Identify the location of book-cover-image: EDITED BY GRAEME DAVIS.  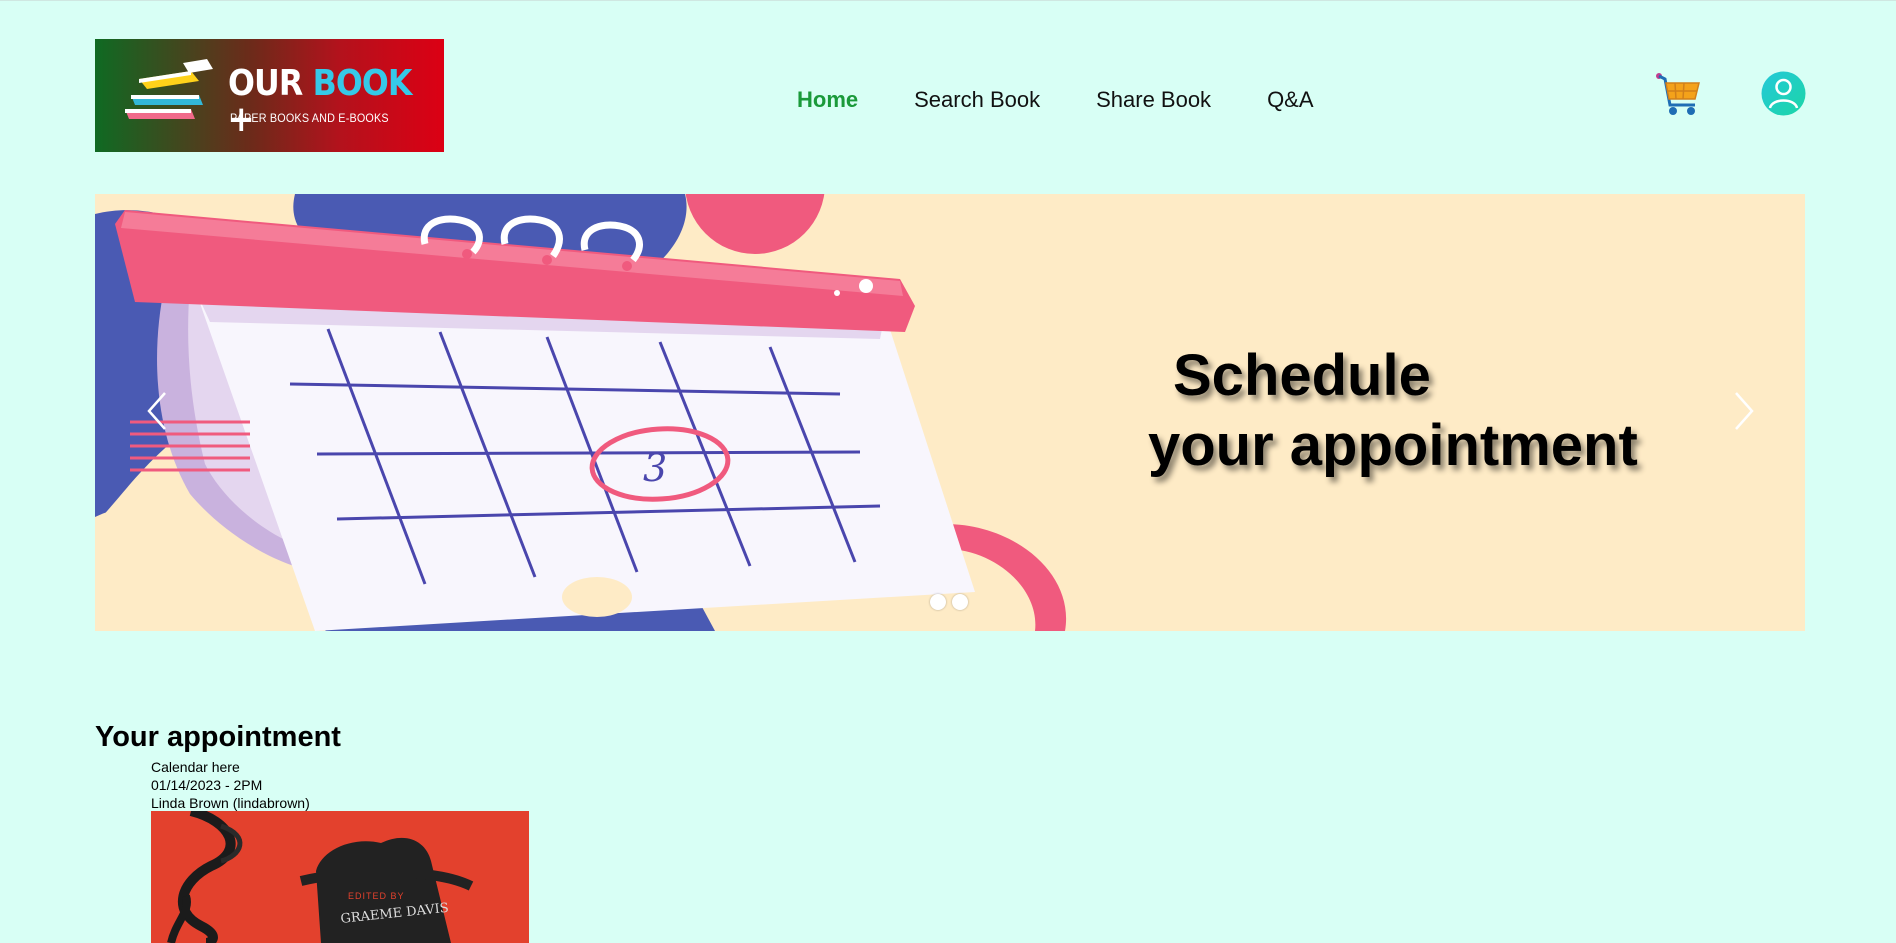
(340, 877).